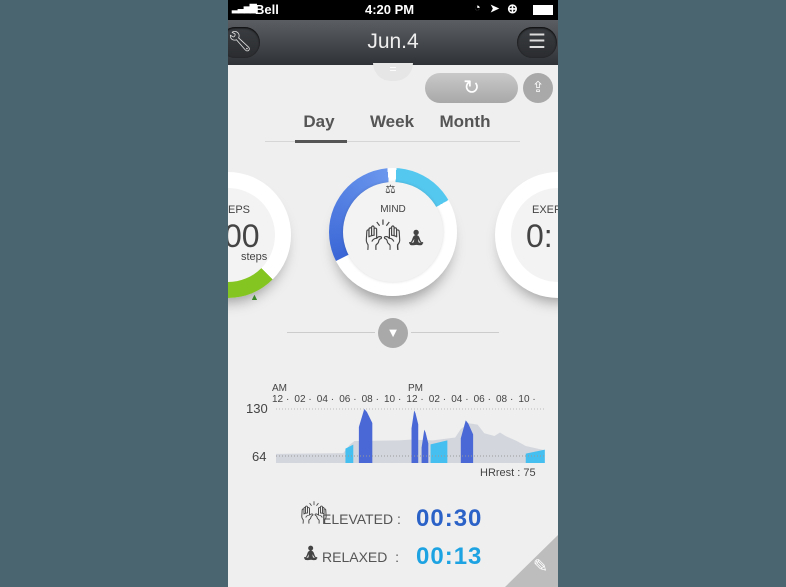 This screenshot has width=786, height=587. Describe the element at coordinates (543, 10) in the screenshot. I see `battery-icon` at that location.